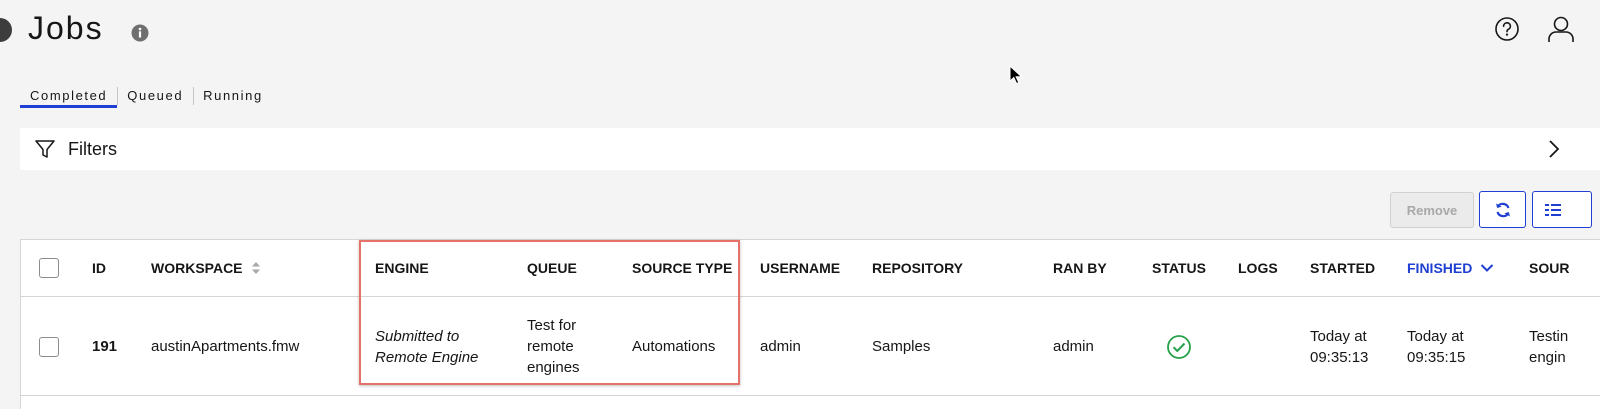  What do you see at coordinates (233, 96) in the screenshot?
I see `tab-running: Running` at bounding box center [233, 96].